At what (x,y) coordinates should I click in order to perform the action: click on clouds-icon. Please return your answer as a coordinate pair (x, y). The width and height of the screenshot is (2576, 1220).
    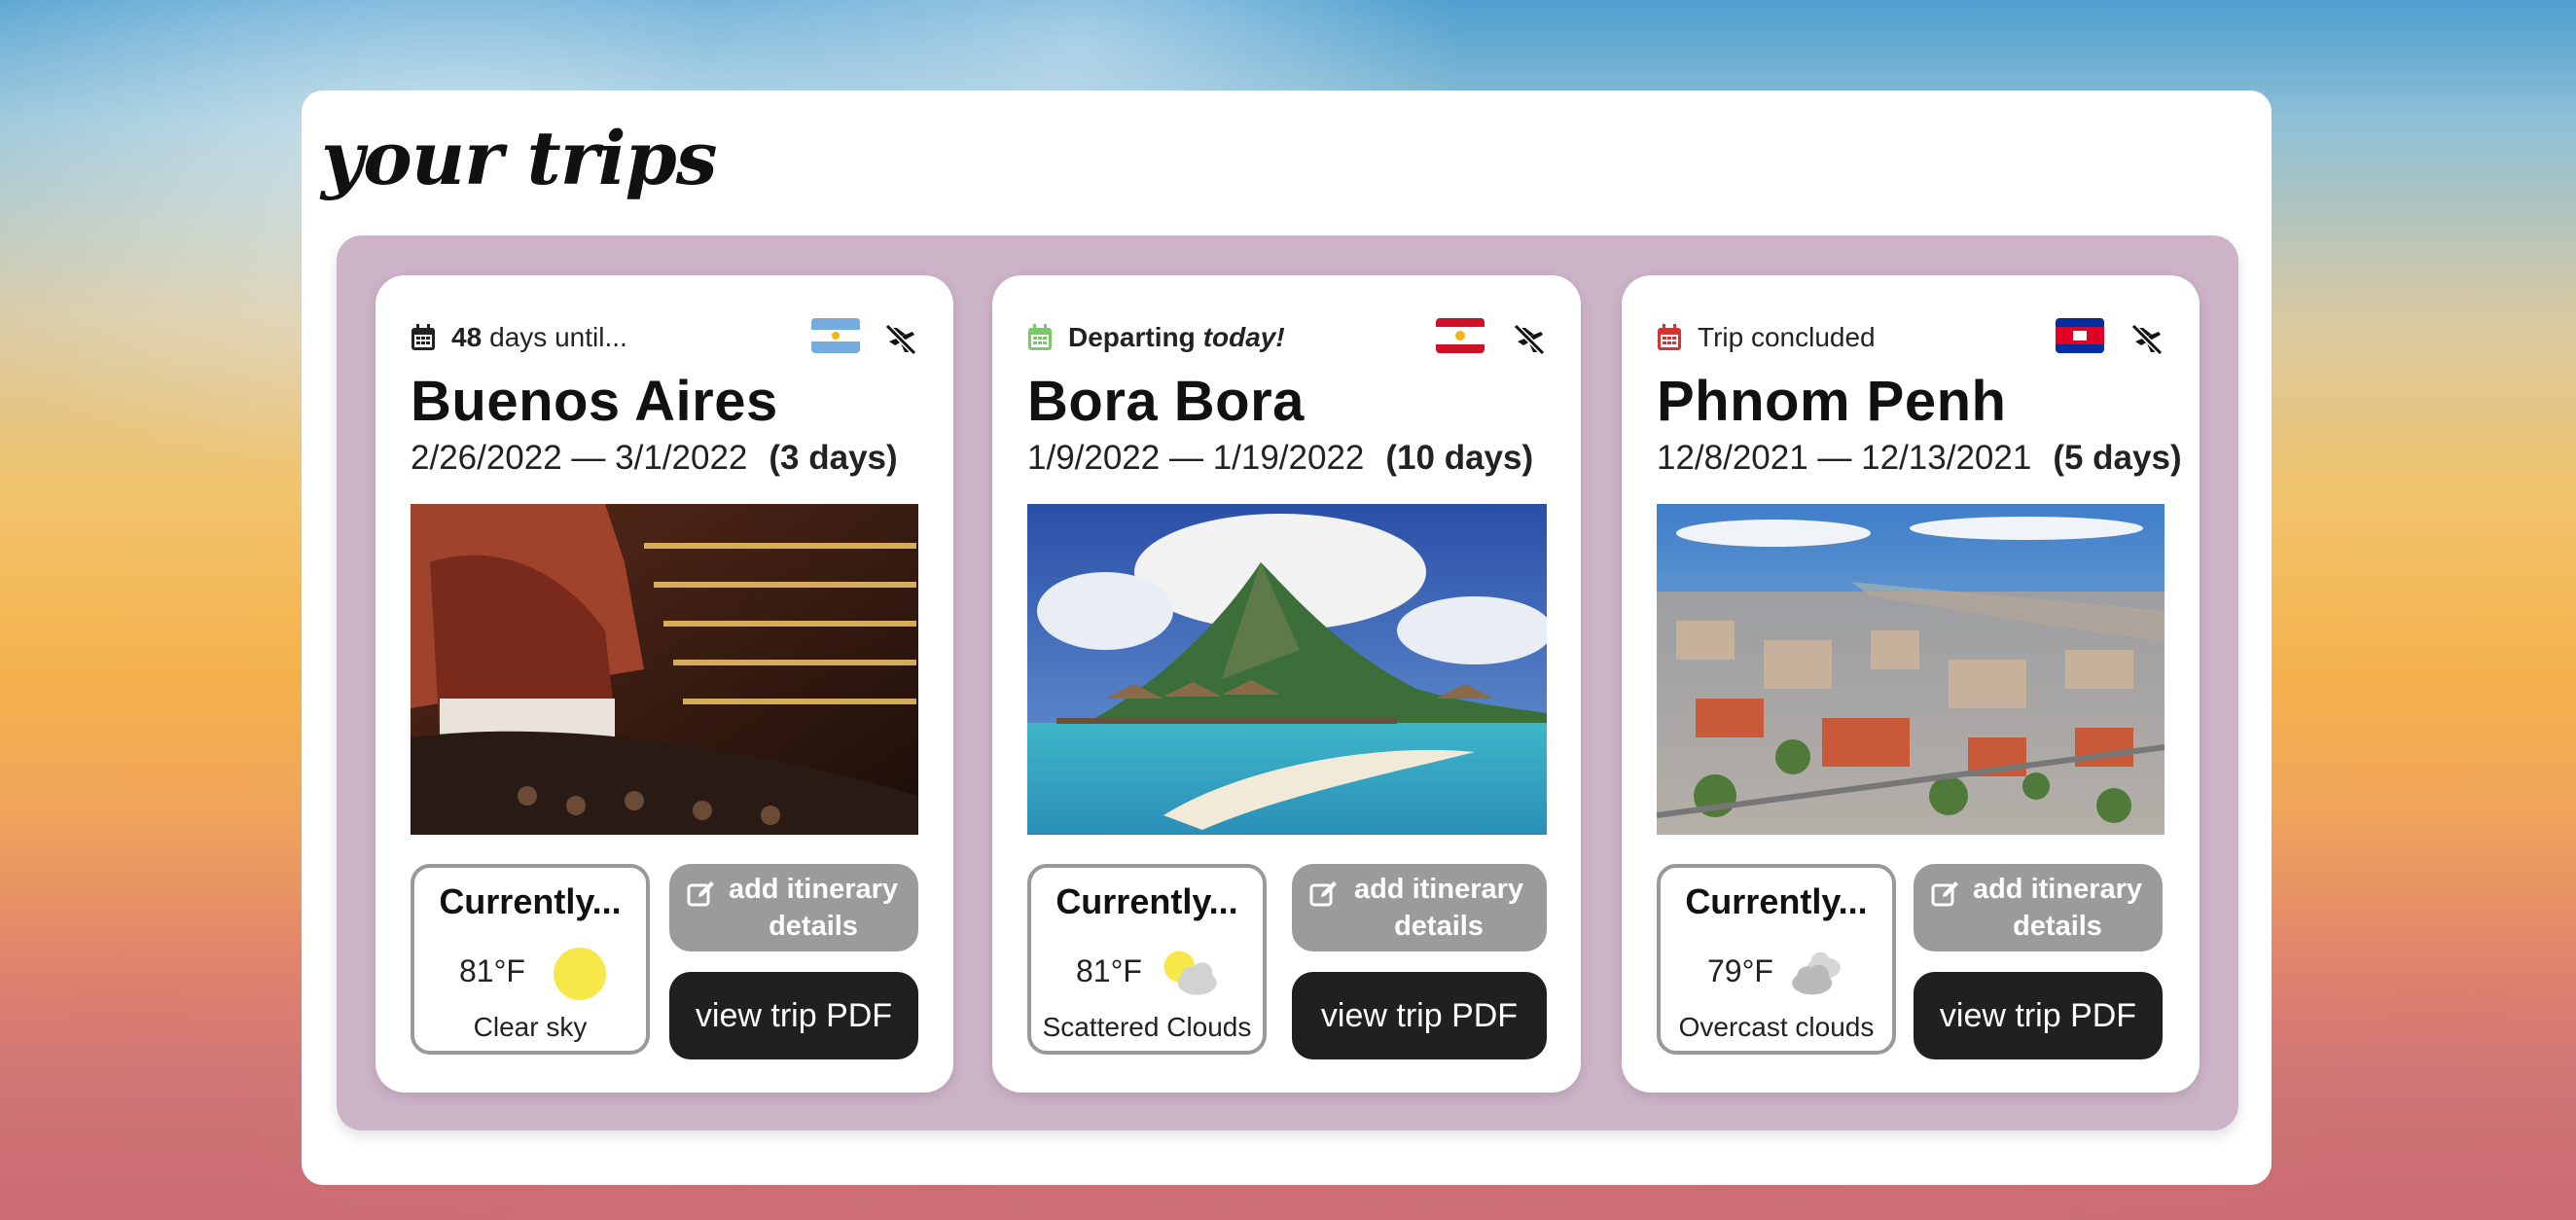
    Looking at the image, I should click on (1816, 973).